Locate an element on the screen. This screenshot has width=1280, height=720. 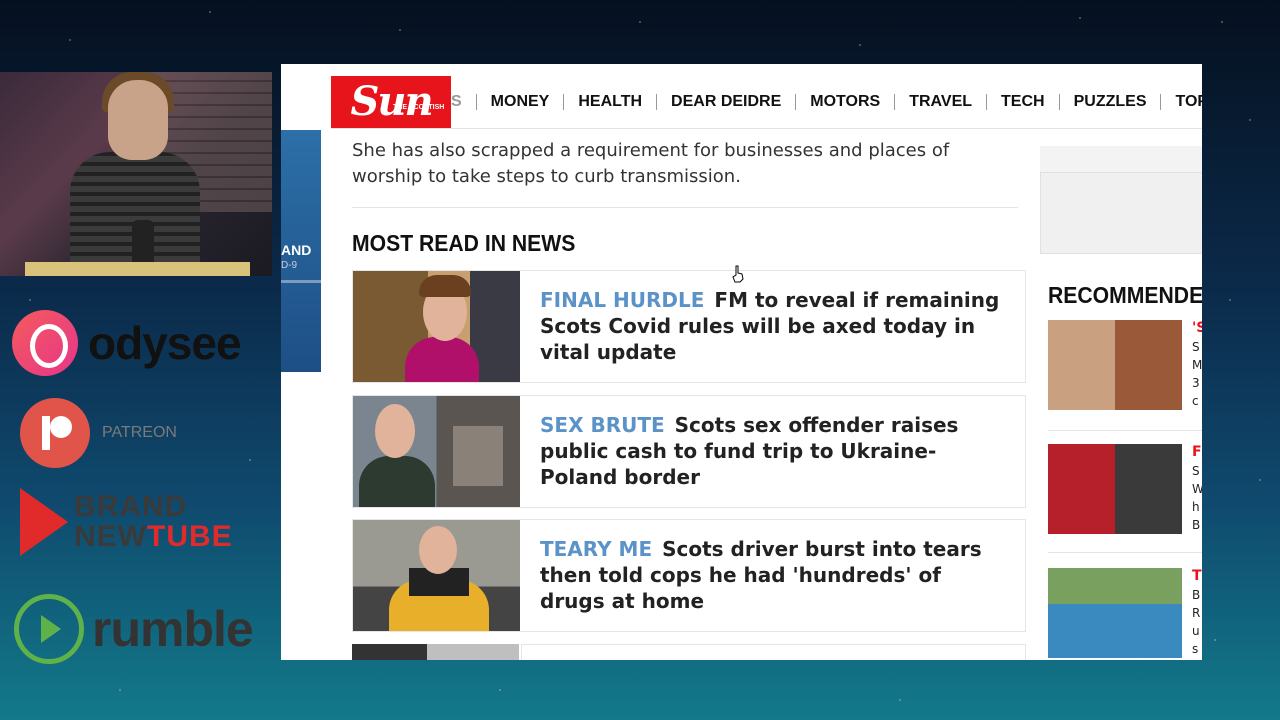
side-video-strip: AND D-9 is located at coordinates (301, 251).